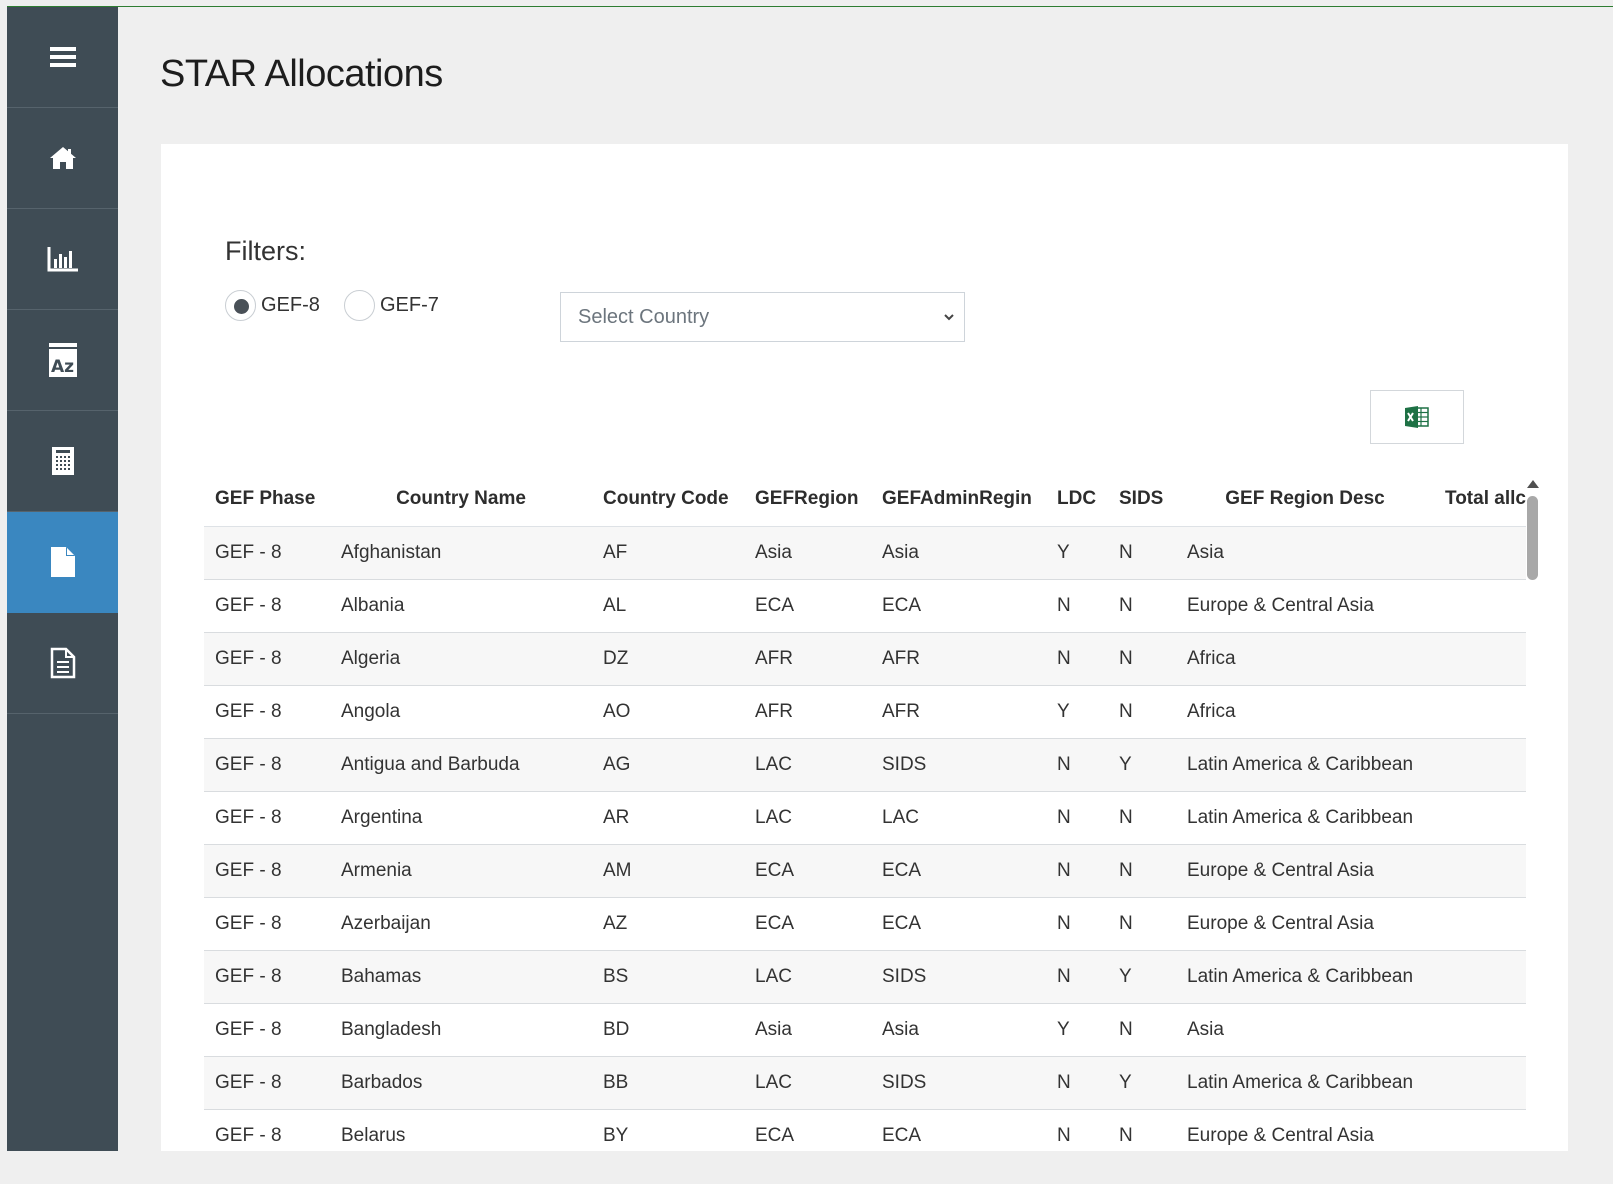  I want to click on sidebar-menu-toggle, so click(62, 57).